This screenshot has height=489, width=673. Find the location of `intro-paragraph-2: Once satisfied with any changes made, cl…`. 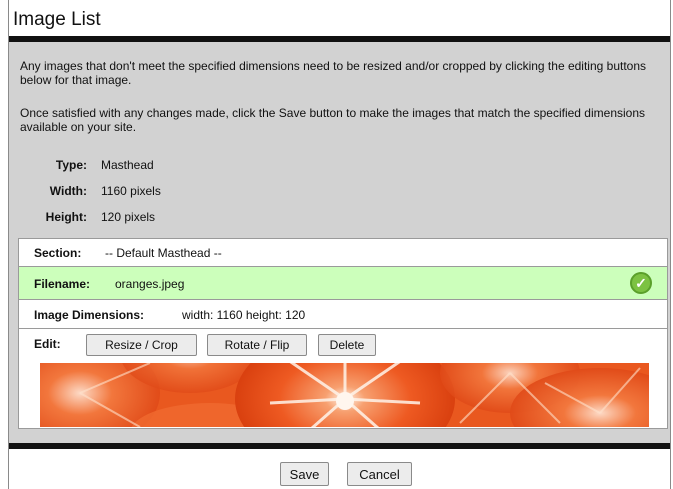

intro-paragraph-2: Once satisfied with any changes made, cl… is located at coordinates (333, 120).